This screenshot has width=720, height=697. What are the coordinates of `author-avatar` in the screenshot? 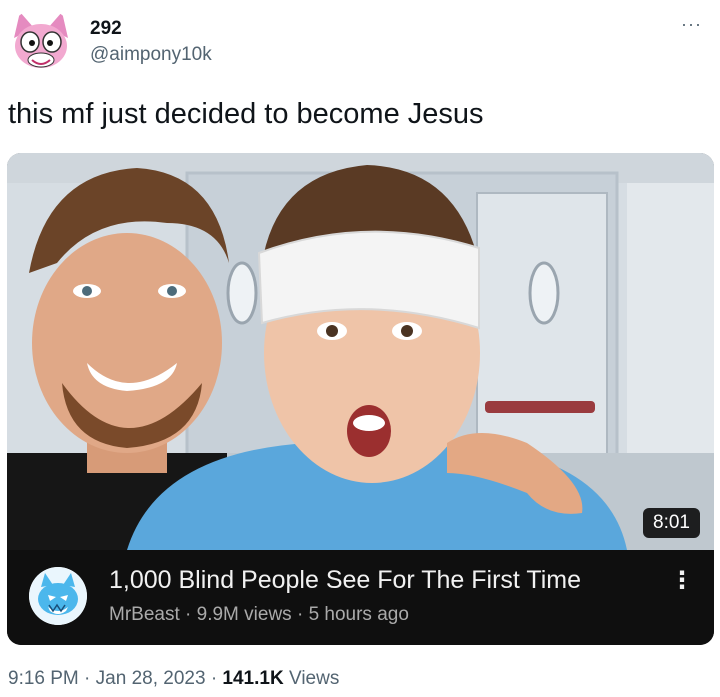 It's located at (41, 43).